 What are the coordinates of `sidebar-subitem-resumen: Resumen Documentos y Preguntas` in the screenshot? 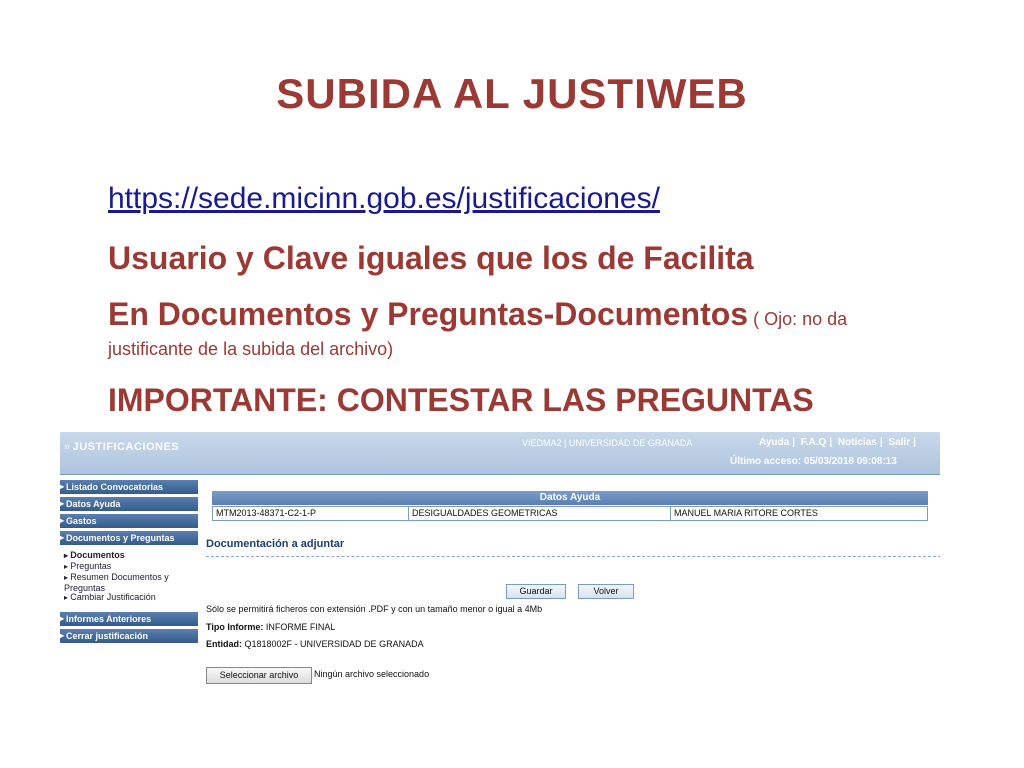 It's located at (124, 582).